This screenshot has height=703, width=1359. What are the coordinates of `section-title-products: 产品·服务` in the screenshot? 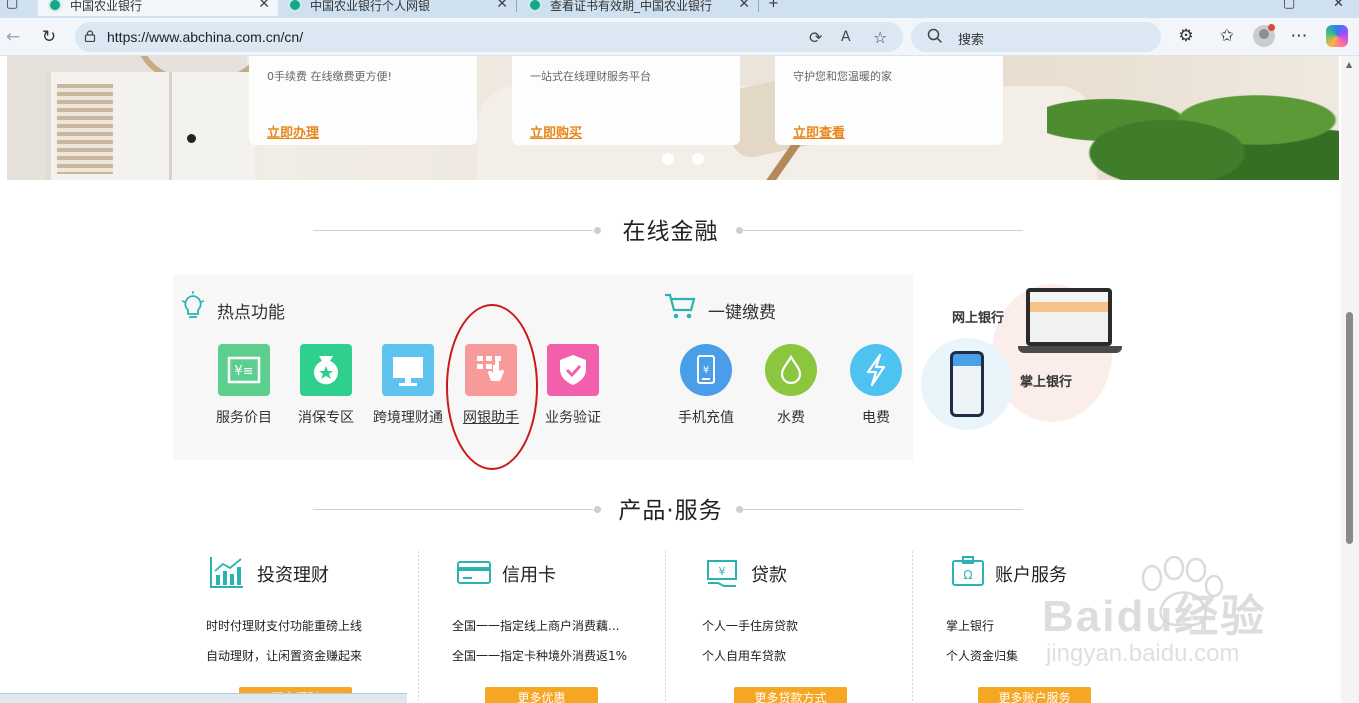 It's located at (670, 511).